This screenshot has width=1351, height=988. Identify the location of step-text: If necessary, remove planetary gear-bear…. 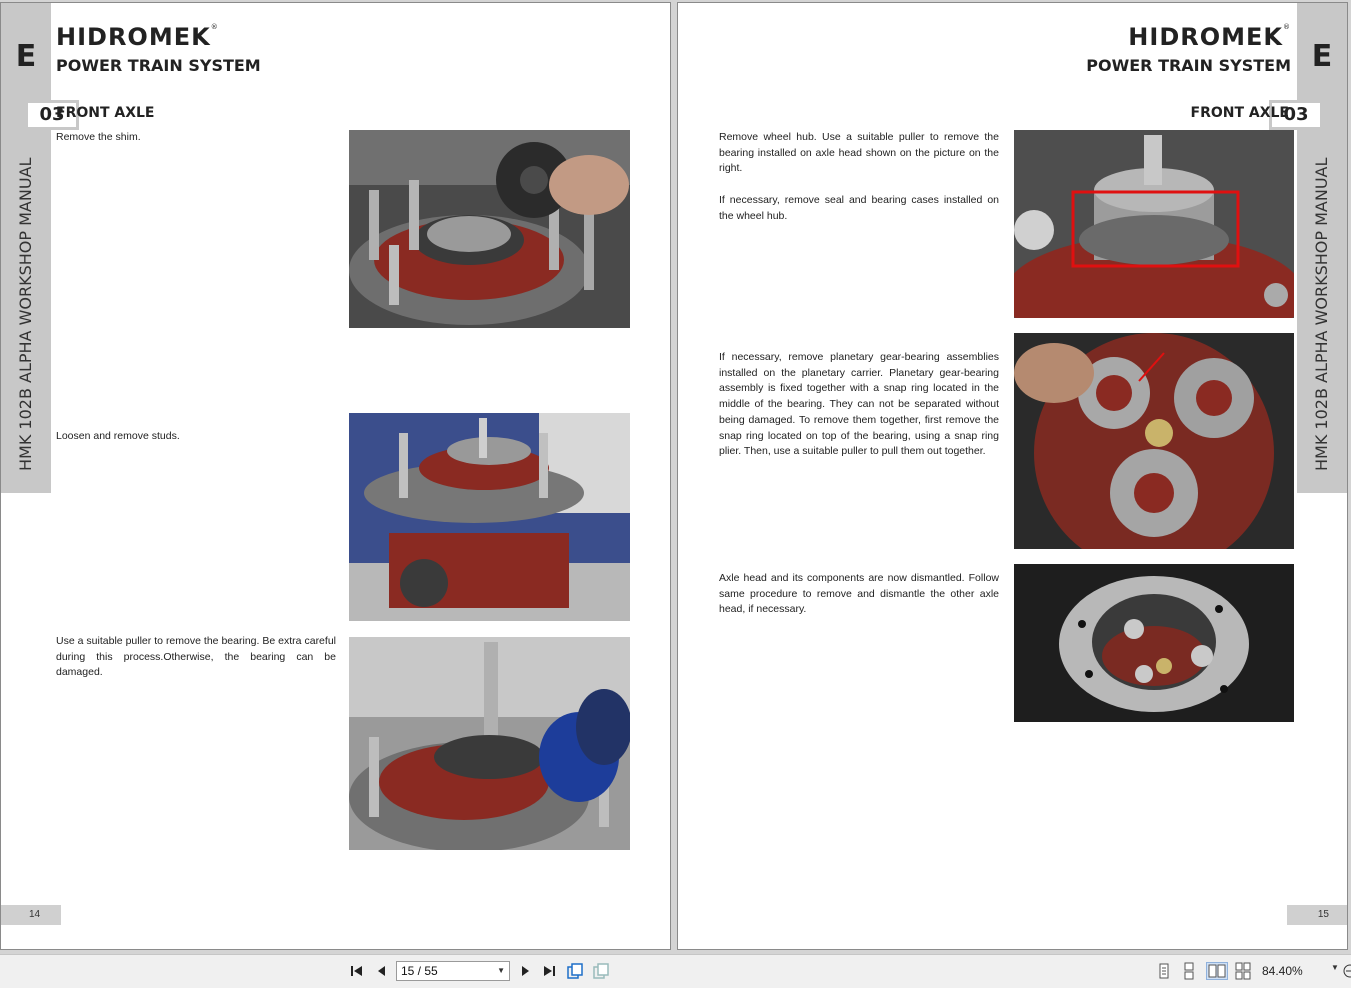
(859, 404).